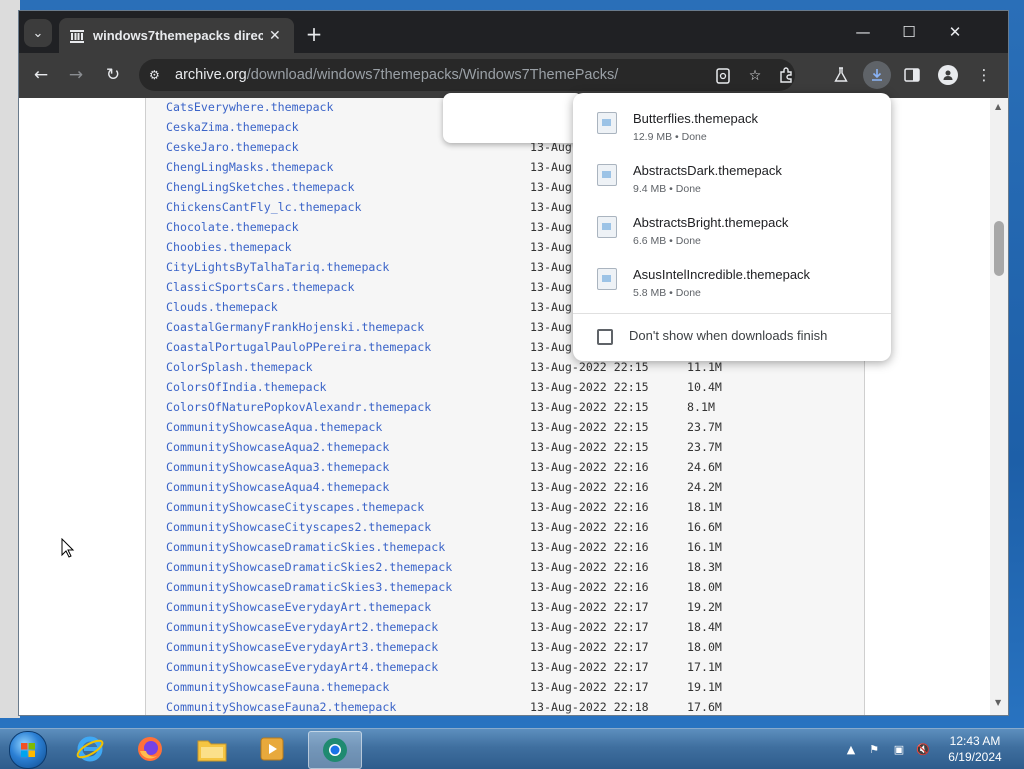 This screenshot has height=769, width=1024. I want to click on taskbar-firefox, so click(150, 749).